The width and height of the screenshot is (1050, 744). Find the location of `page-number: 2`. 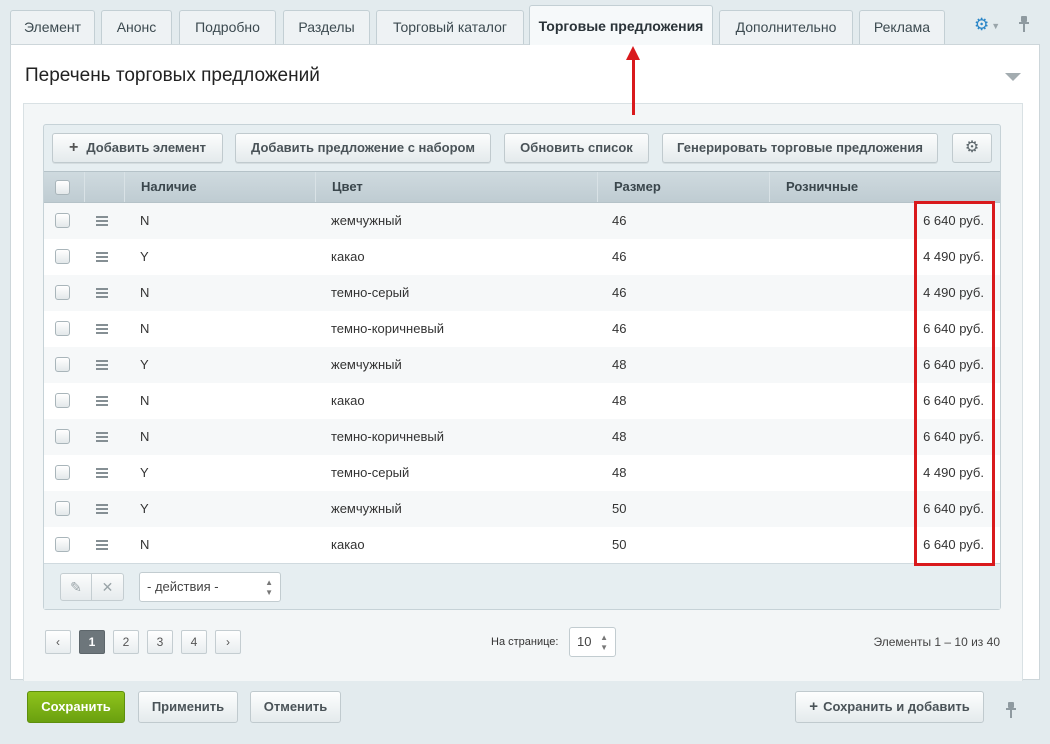

page-number: 2 is located at coordinates (126, 642).